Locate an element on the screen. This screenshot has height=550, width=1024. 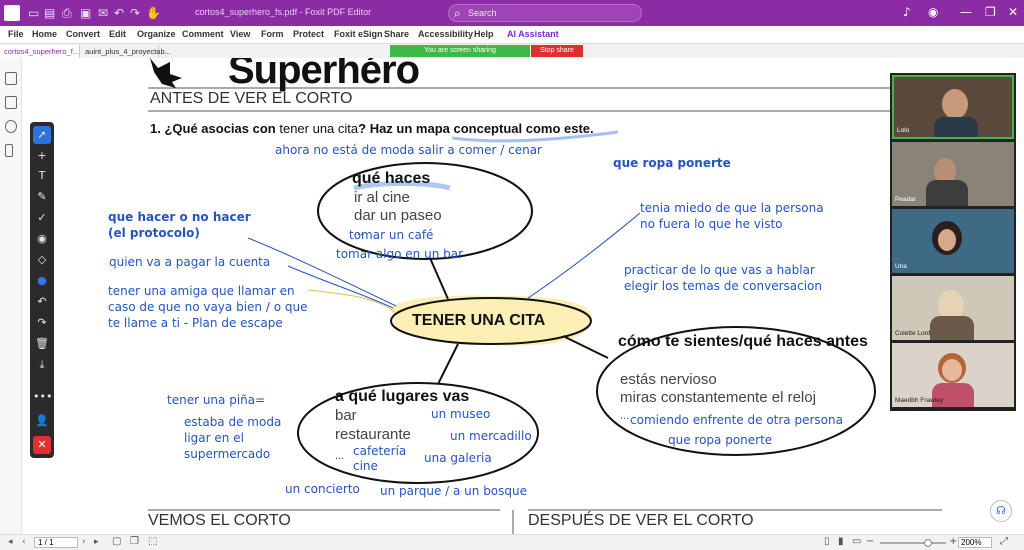
rotate-icon: ⬚ is located at coordinates (152, 541).